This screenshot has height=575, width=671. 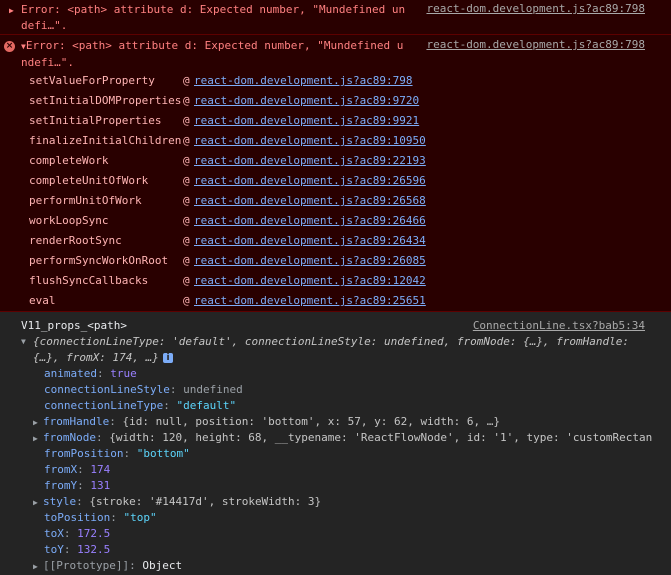 What do you see at coordinates (77, 469) in the screenshot?
I see `prop-row: fromX: 174` at bounding box center [77, 469].